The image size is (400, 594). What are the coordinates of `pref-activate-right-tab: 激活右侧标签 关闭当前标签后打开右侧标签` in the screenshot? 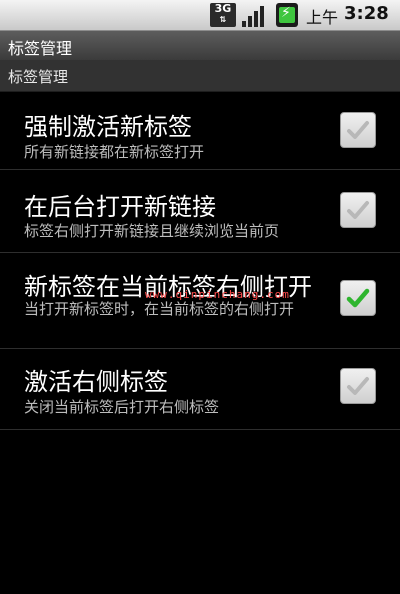 It's located at (200, 389).